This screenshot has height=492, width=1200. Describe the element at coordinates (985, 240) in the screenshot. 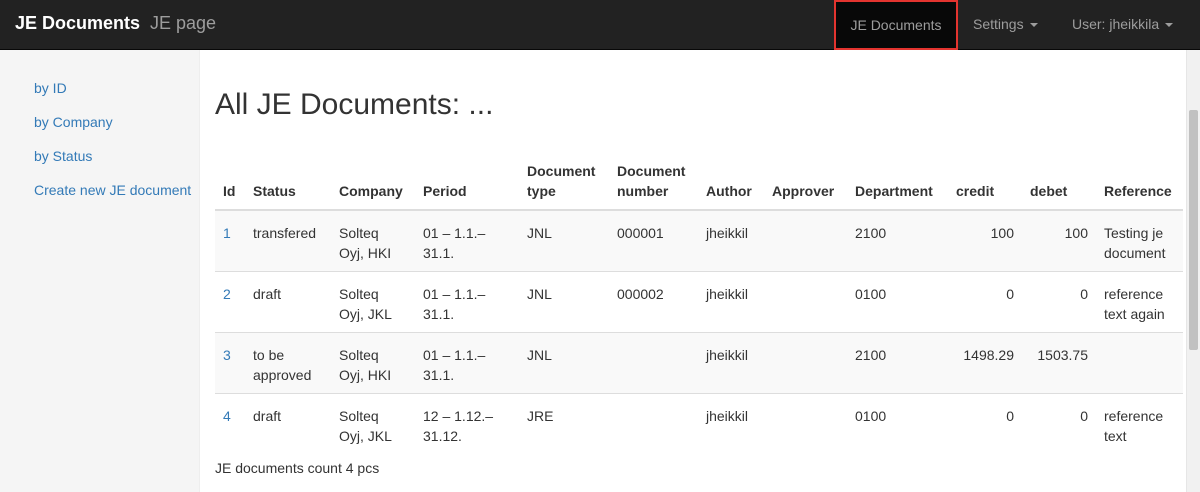

I see `cell-credit: 100` at that location.